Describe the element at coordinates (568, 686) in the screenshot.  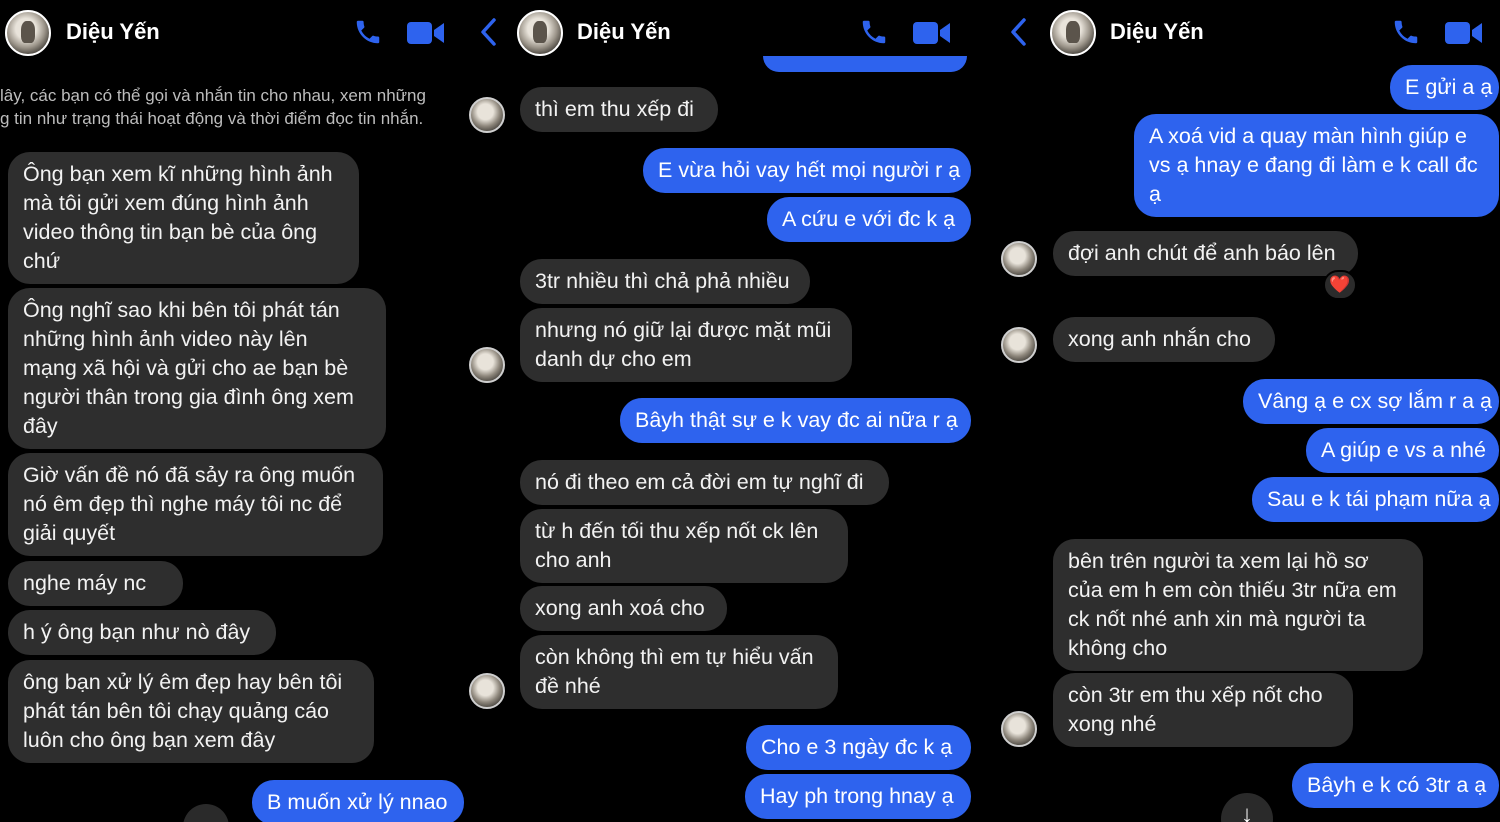
I see `message-line: đề nhé` at that location.